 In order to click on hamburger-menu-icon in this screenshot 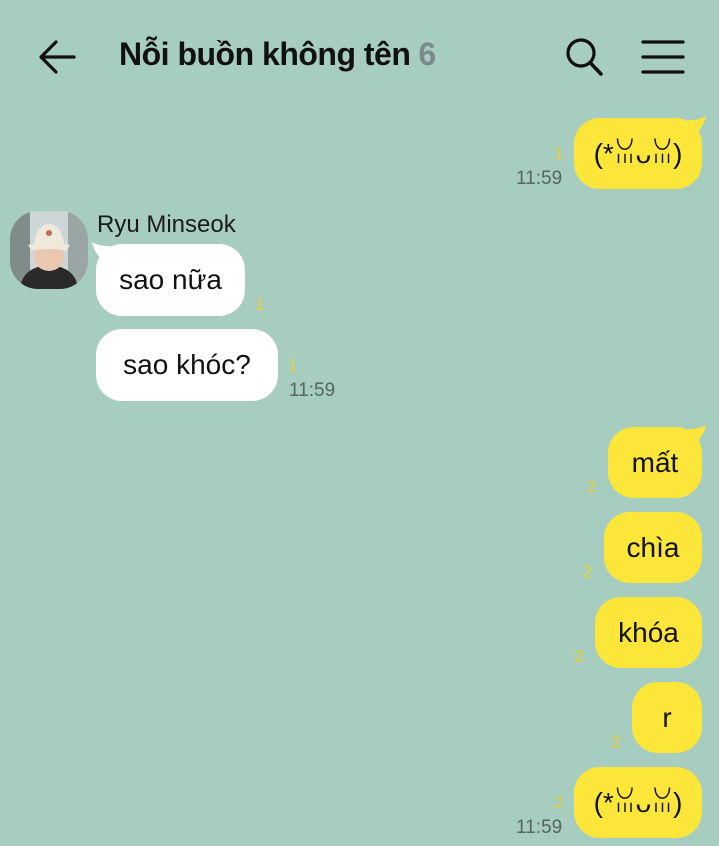, I will do `click(663, 57)`.